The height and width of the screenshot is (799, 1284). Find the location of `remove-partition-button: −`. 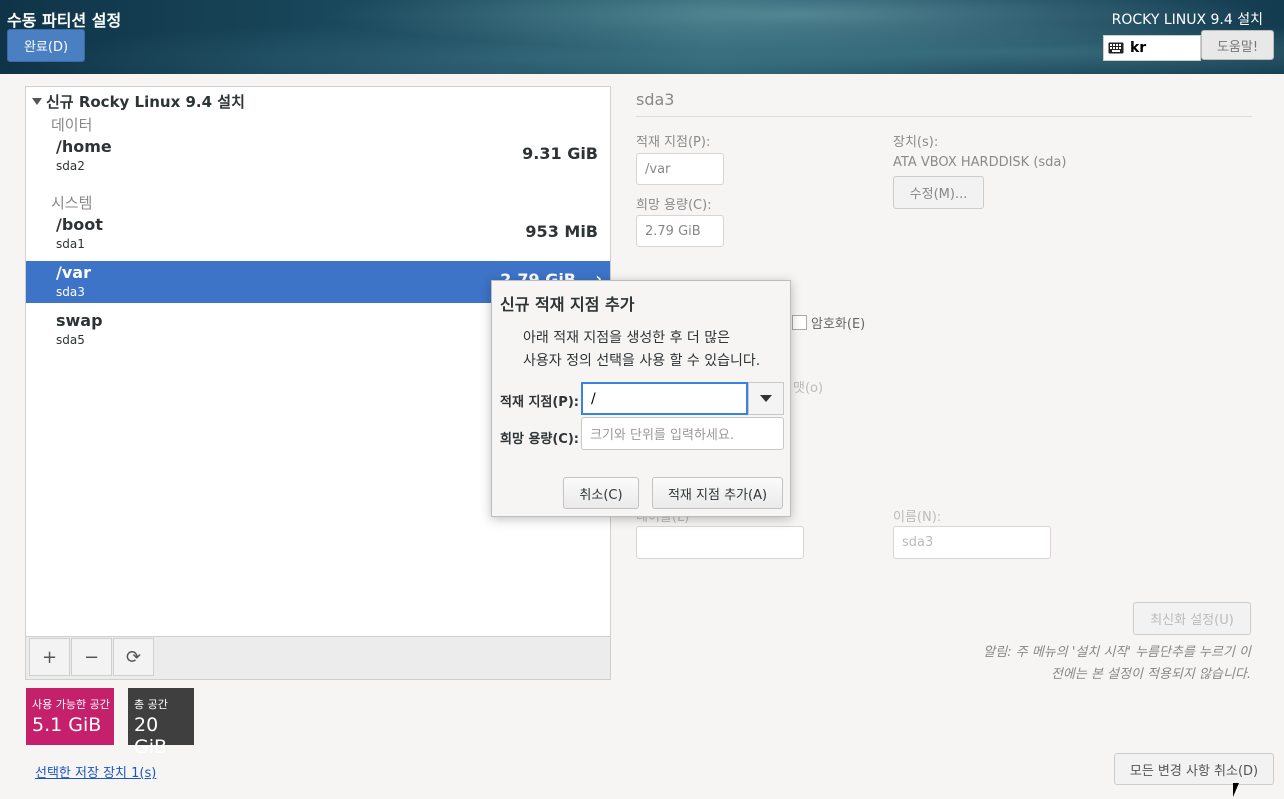

remove-partition-button: − is located at coordinates (91, 657).